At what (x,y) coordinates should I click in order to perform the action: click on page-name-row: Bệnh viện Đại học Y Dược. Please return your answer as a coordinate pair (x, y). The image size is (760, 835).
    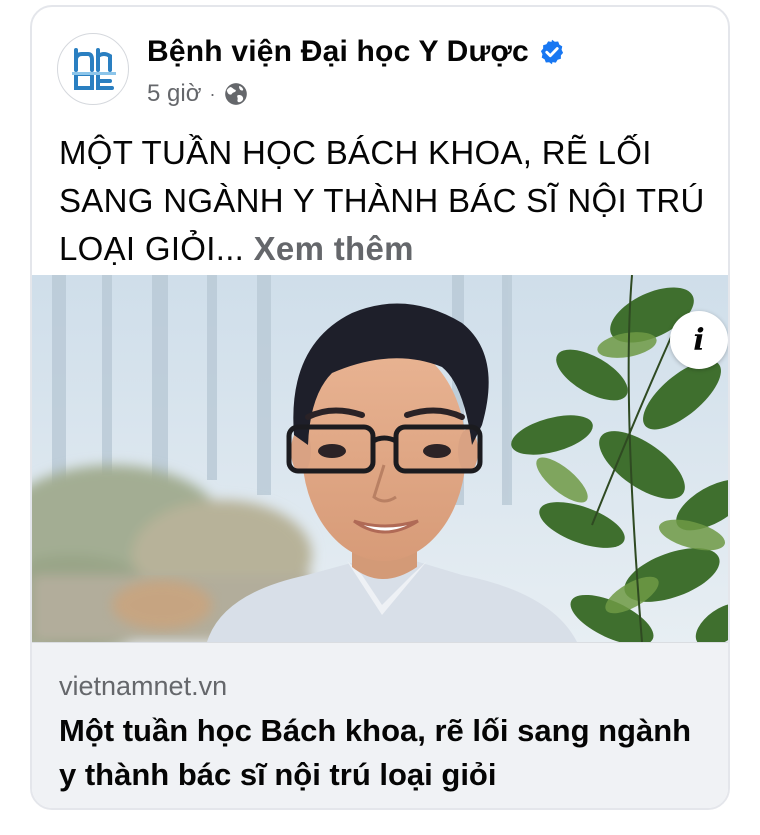
    Looking at the image, I should click on (356, 52).